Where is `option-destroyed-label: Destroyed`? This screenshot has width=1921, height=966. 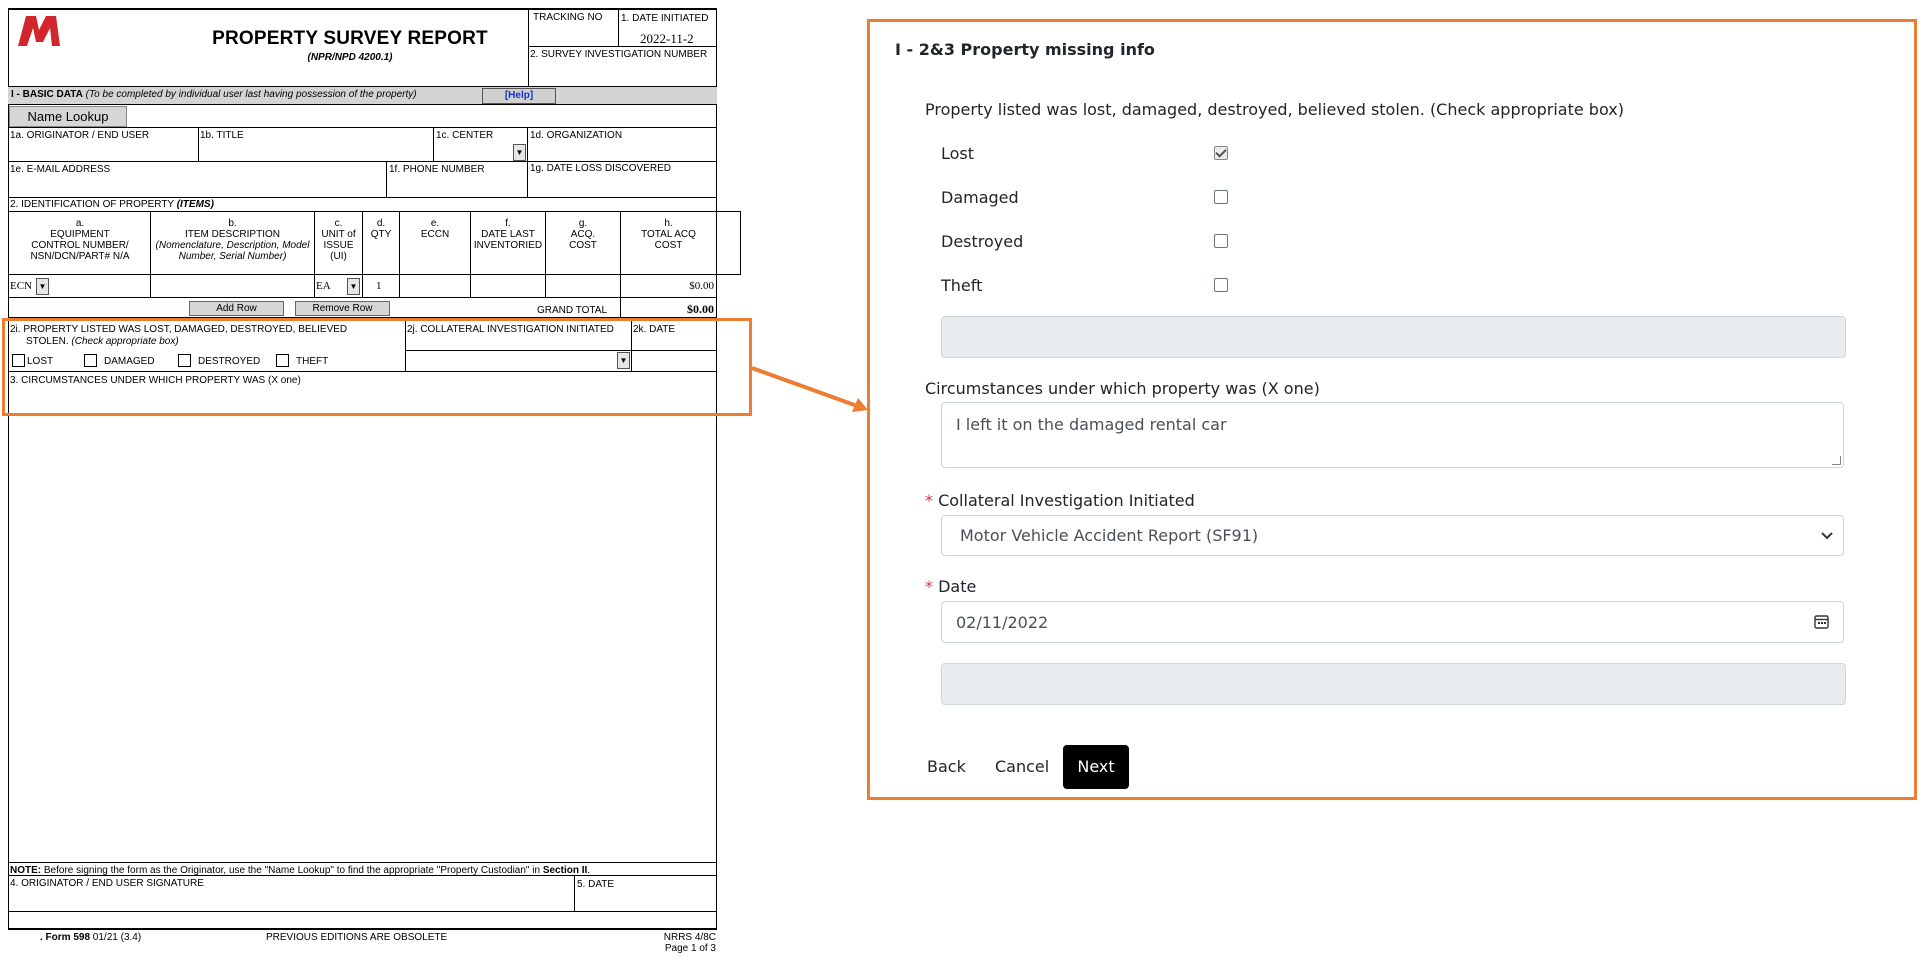 option-destroyed-label: Destroyed is located at coordinates (982, 241).